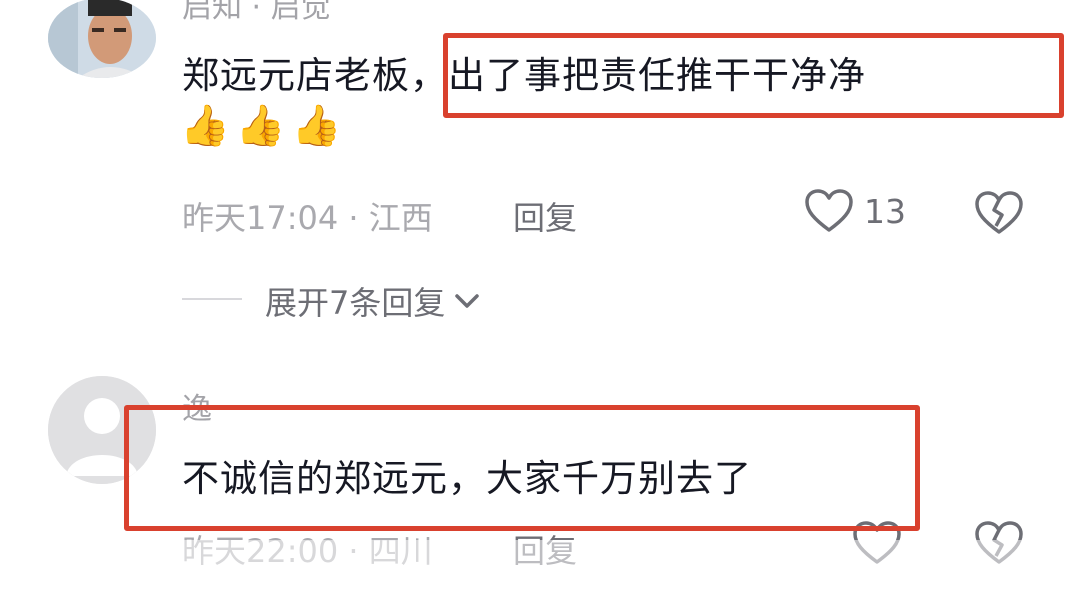  Describe the element at coordinates (545, 216) in the screenshot. I see `reply-button: 回复` at that location.